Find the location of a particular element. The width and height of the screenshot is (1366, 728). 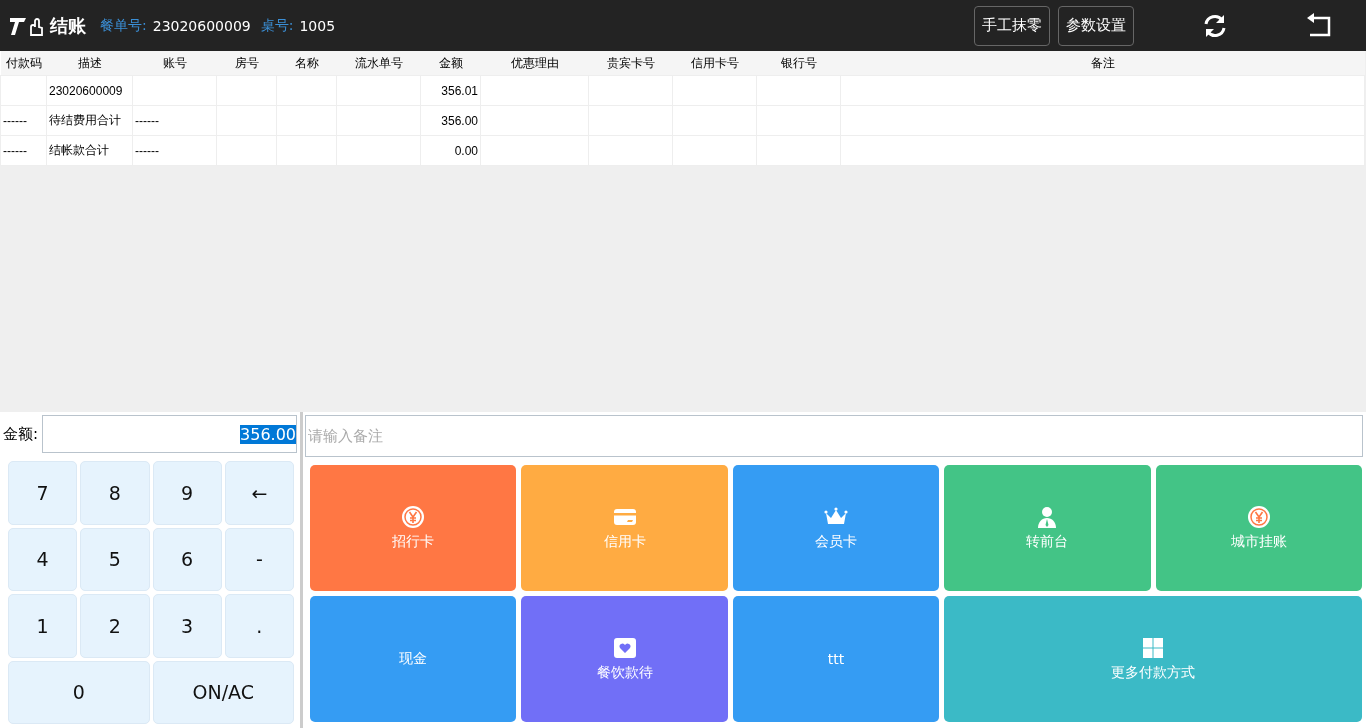

column-header: 房号 is located at coordinates (246, 63).